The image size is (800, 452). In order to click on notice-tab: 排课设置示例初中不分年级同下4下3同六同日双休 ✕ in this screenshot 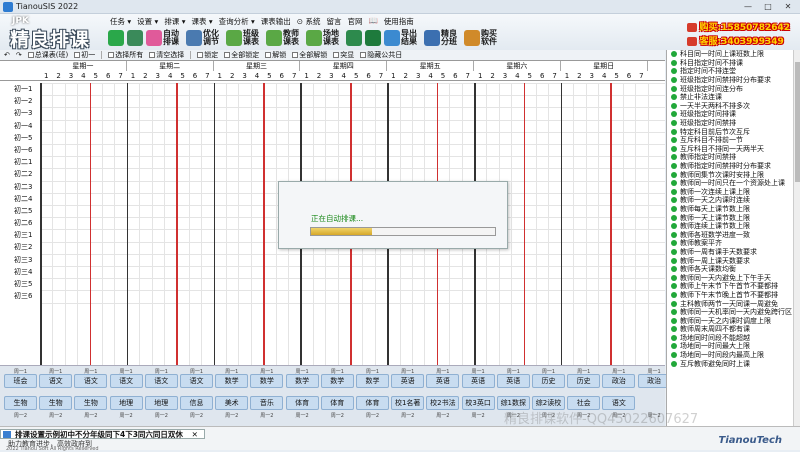, I will do `click(102, 434)`.